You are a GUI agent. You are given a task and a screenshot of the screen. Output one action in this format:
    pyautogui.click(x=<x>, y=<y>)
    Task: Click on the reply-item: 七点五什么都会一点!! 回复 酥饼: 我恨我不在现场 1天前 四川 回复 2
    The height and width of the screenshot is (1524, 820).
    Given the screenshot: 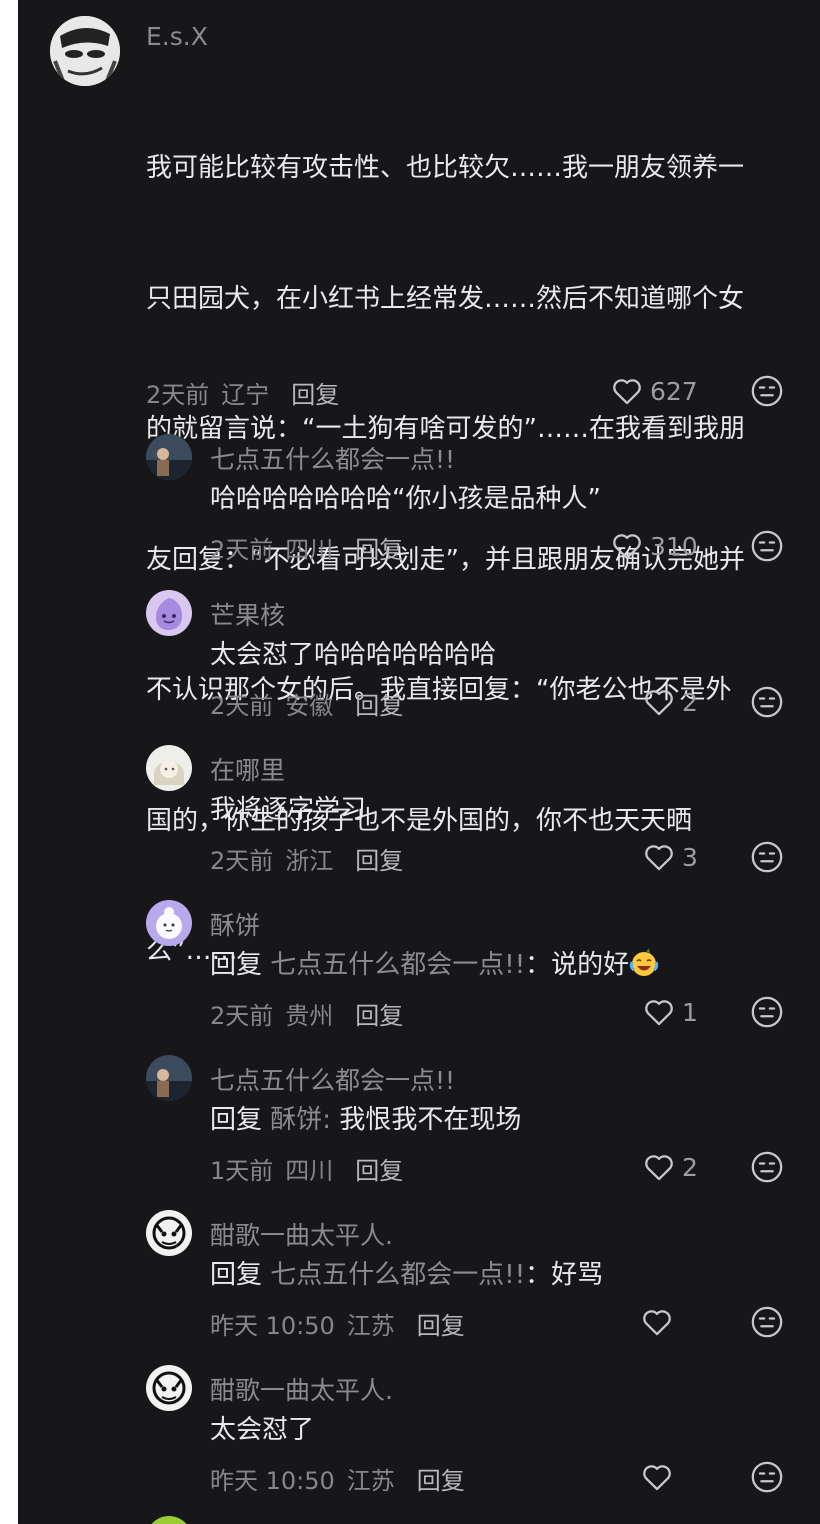 What is the action you would take?
    pyautogui.click(x=419, y=1126)
    